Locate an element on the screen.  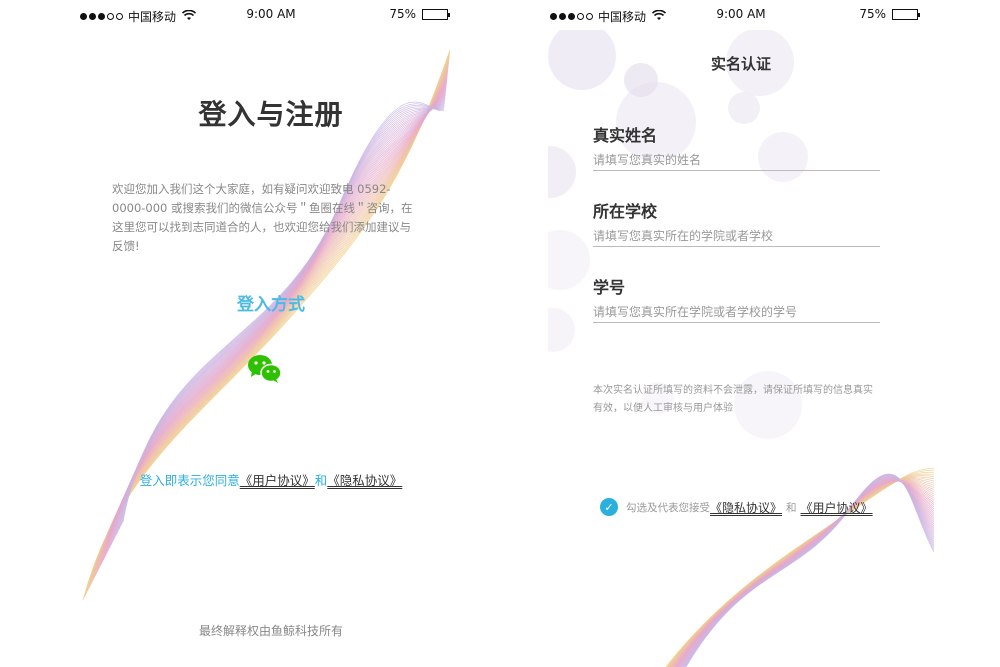
check-icon: ✓ is located at coordinates (609, 507).